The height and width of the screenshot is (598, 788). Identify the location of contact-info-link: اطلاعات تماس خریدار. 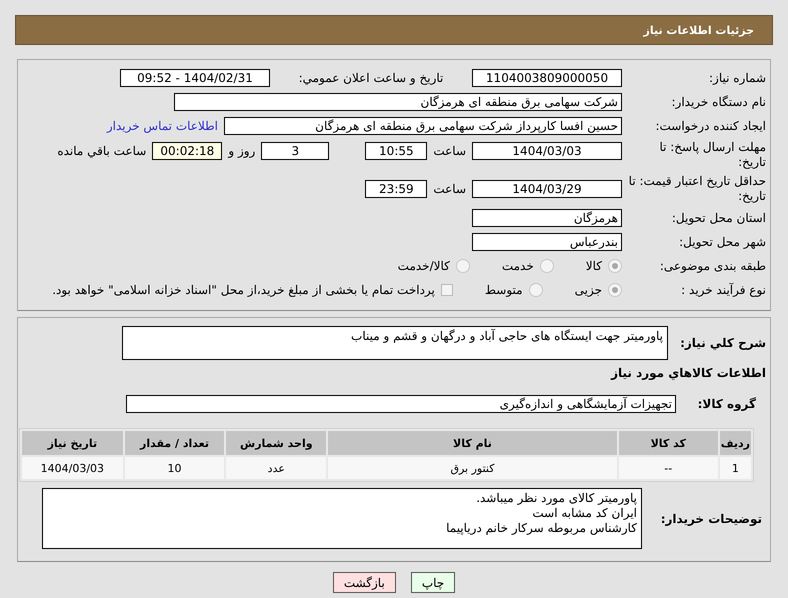
(162, 126).